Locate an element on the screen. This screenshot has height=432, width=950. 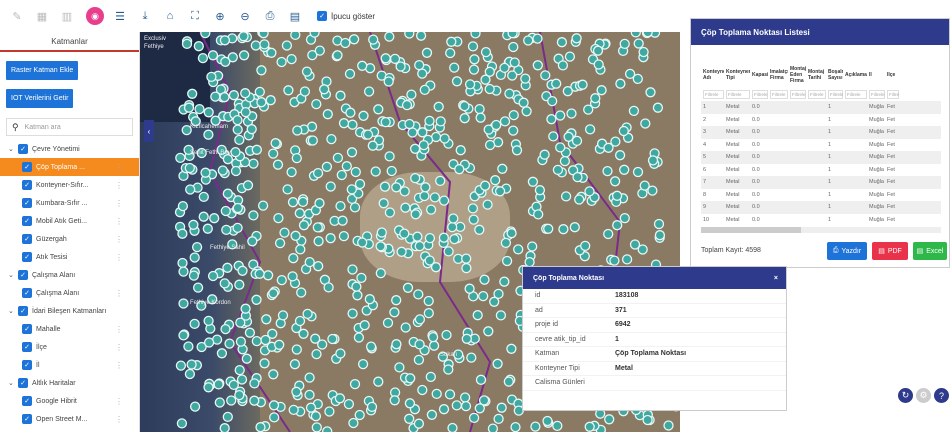
collapse-left-panel-button: ‹ is located at coordinates (149, 131).